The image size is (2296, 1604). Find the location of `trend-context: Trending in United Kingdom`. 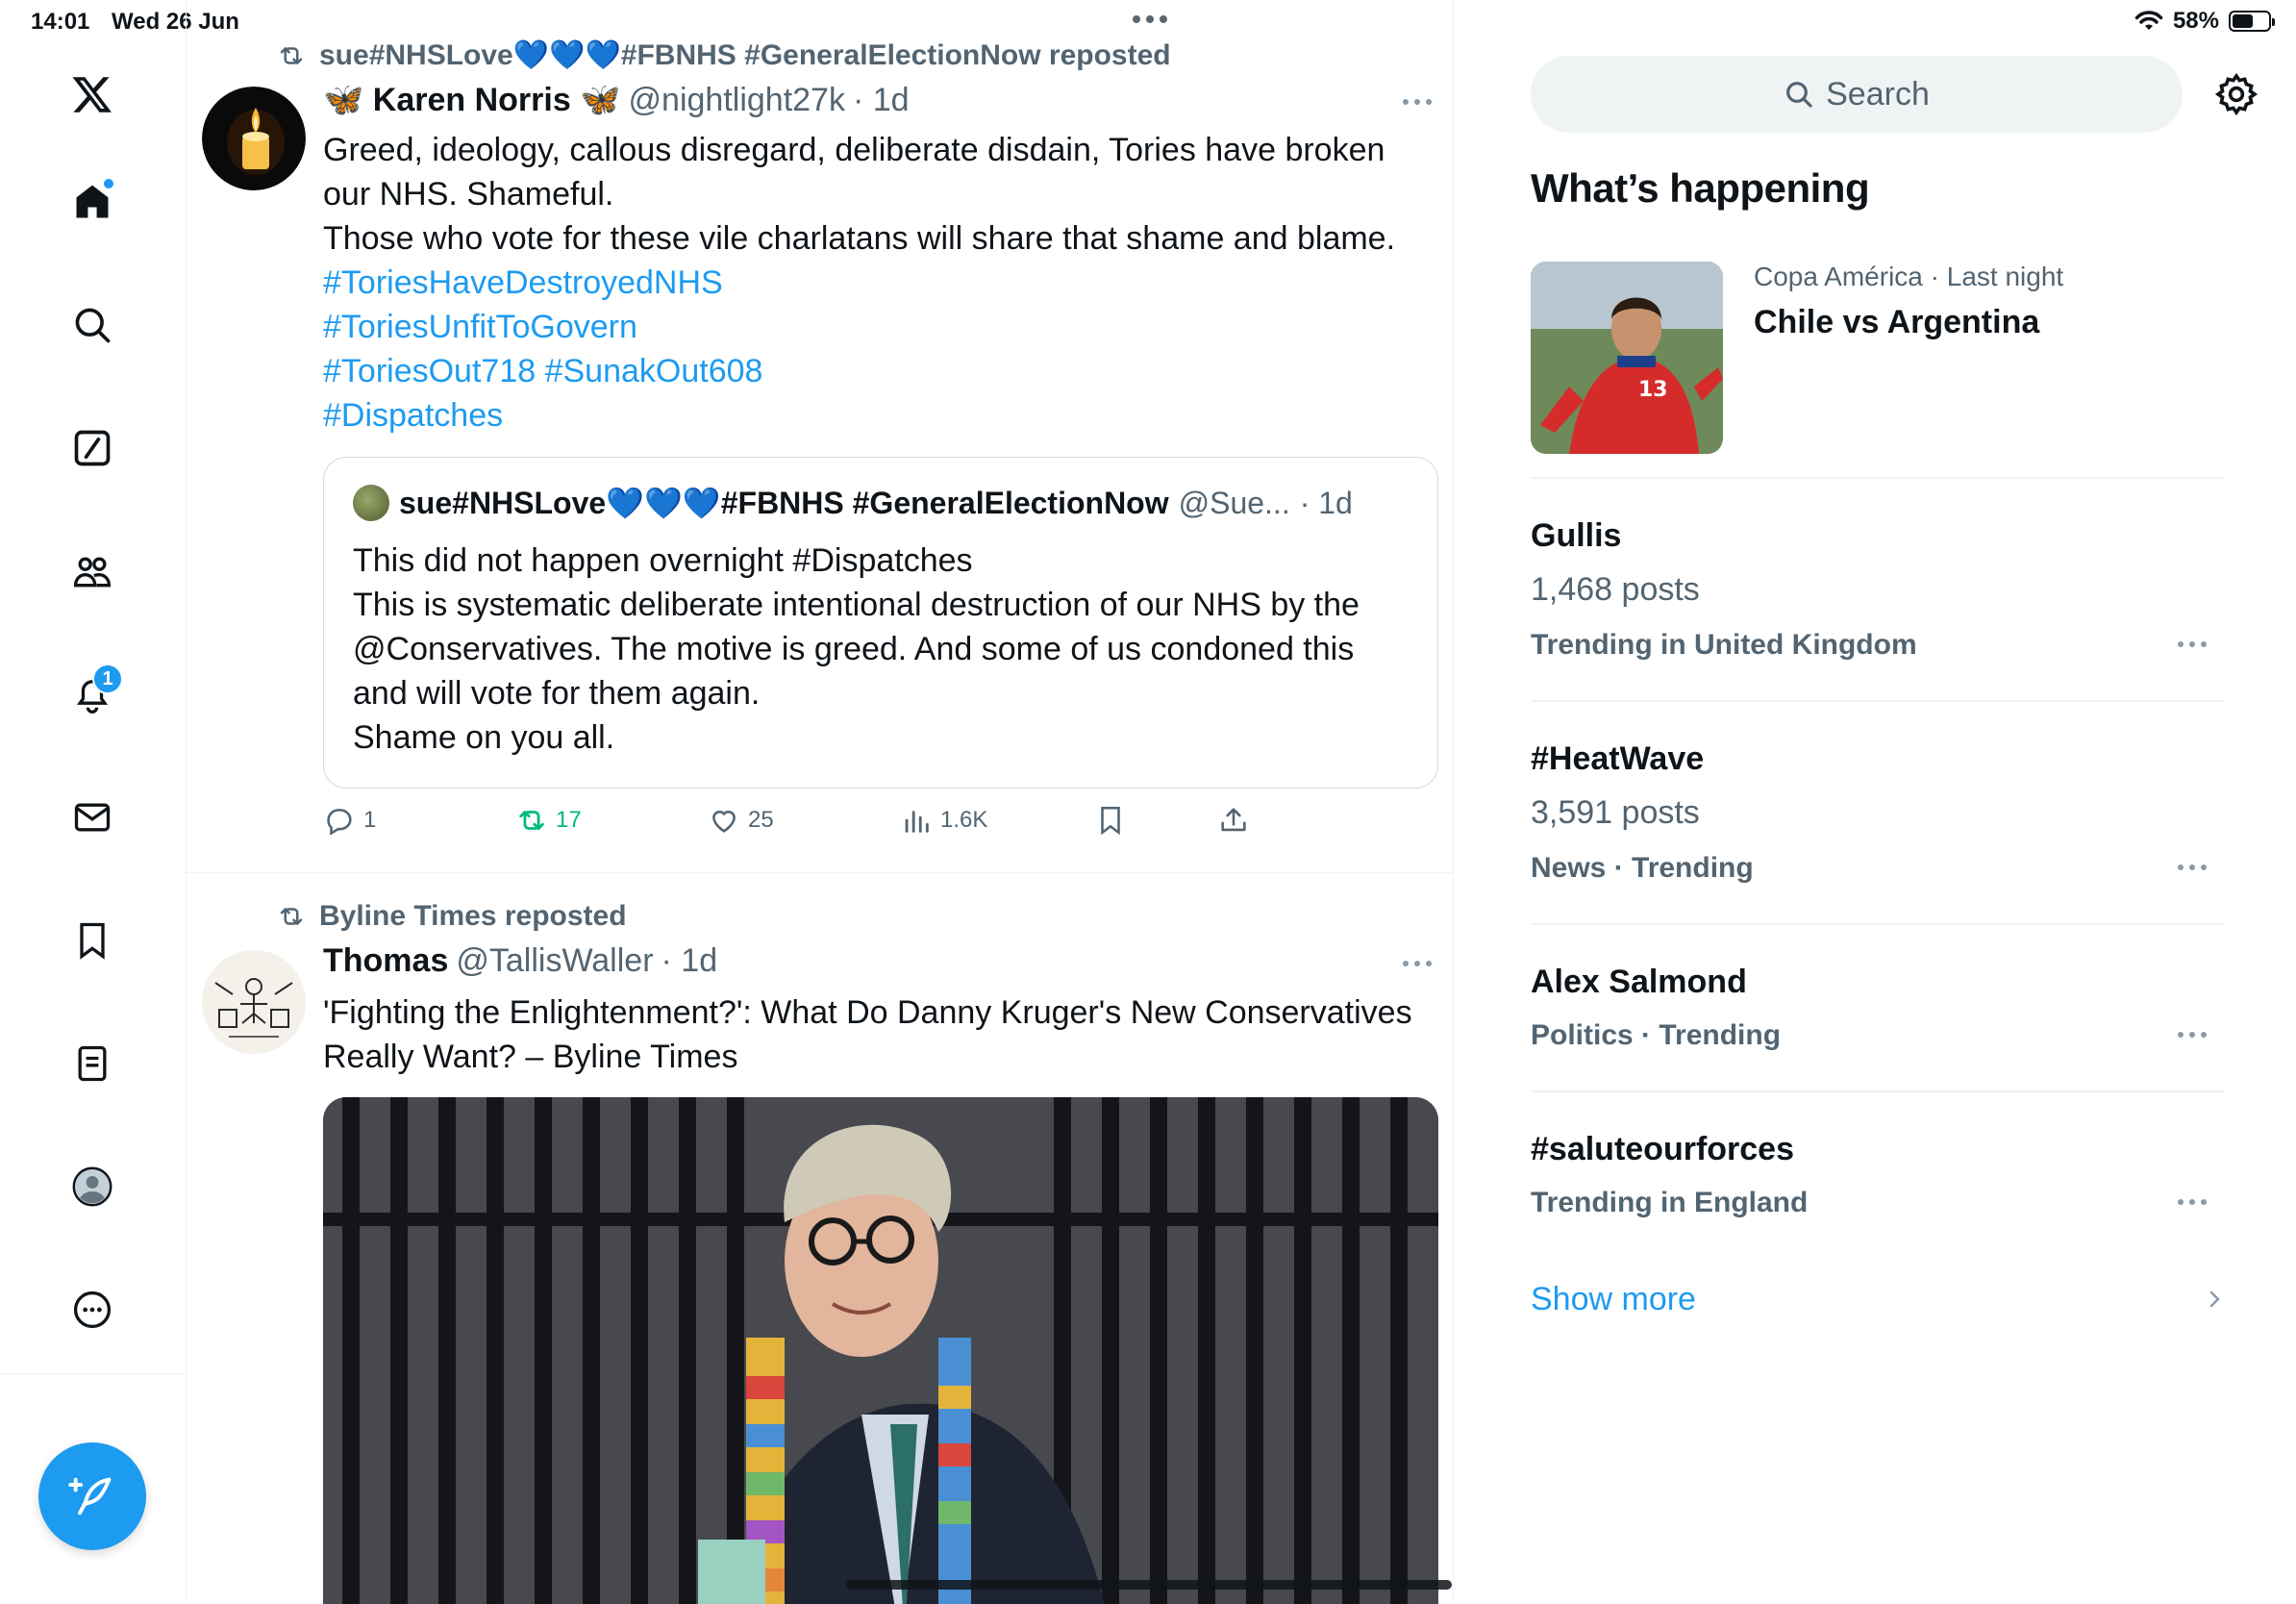

trend-context: Trending in United Kingdom is located at coordinates (1724, 645).